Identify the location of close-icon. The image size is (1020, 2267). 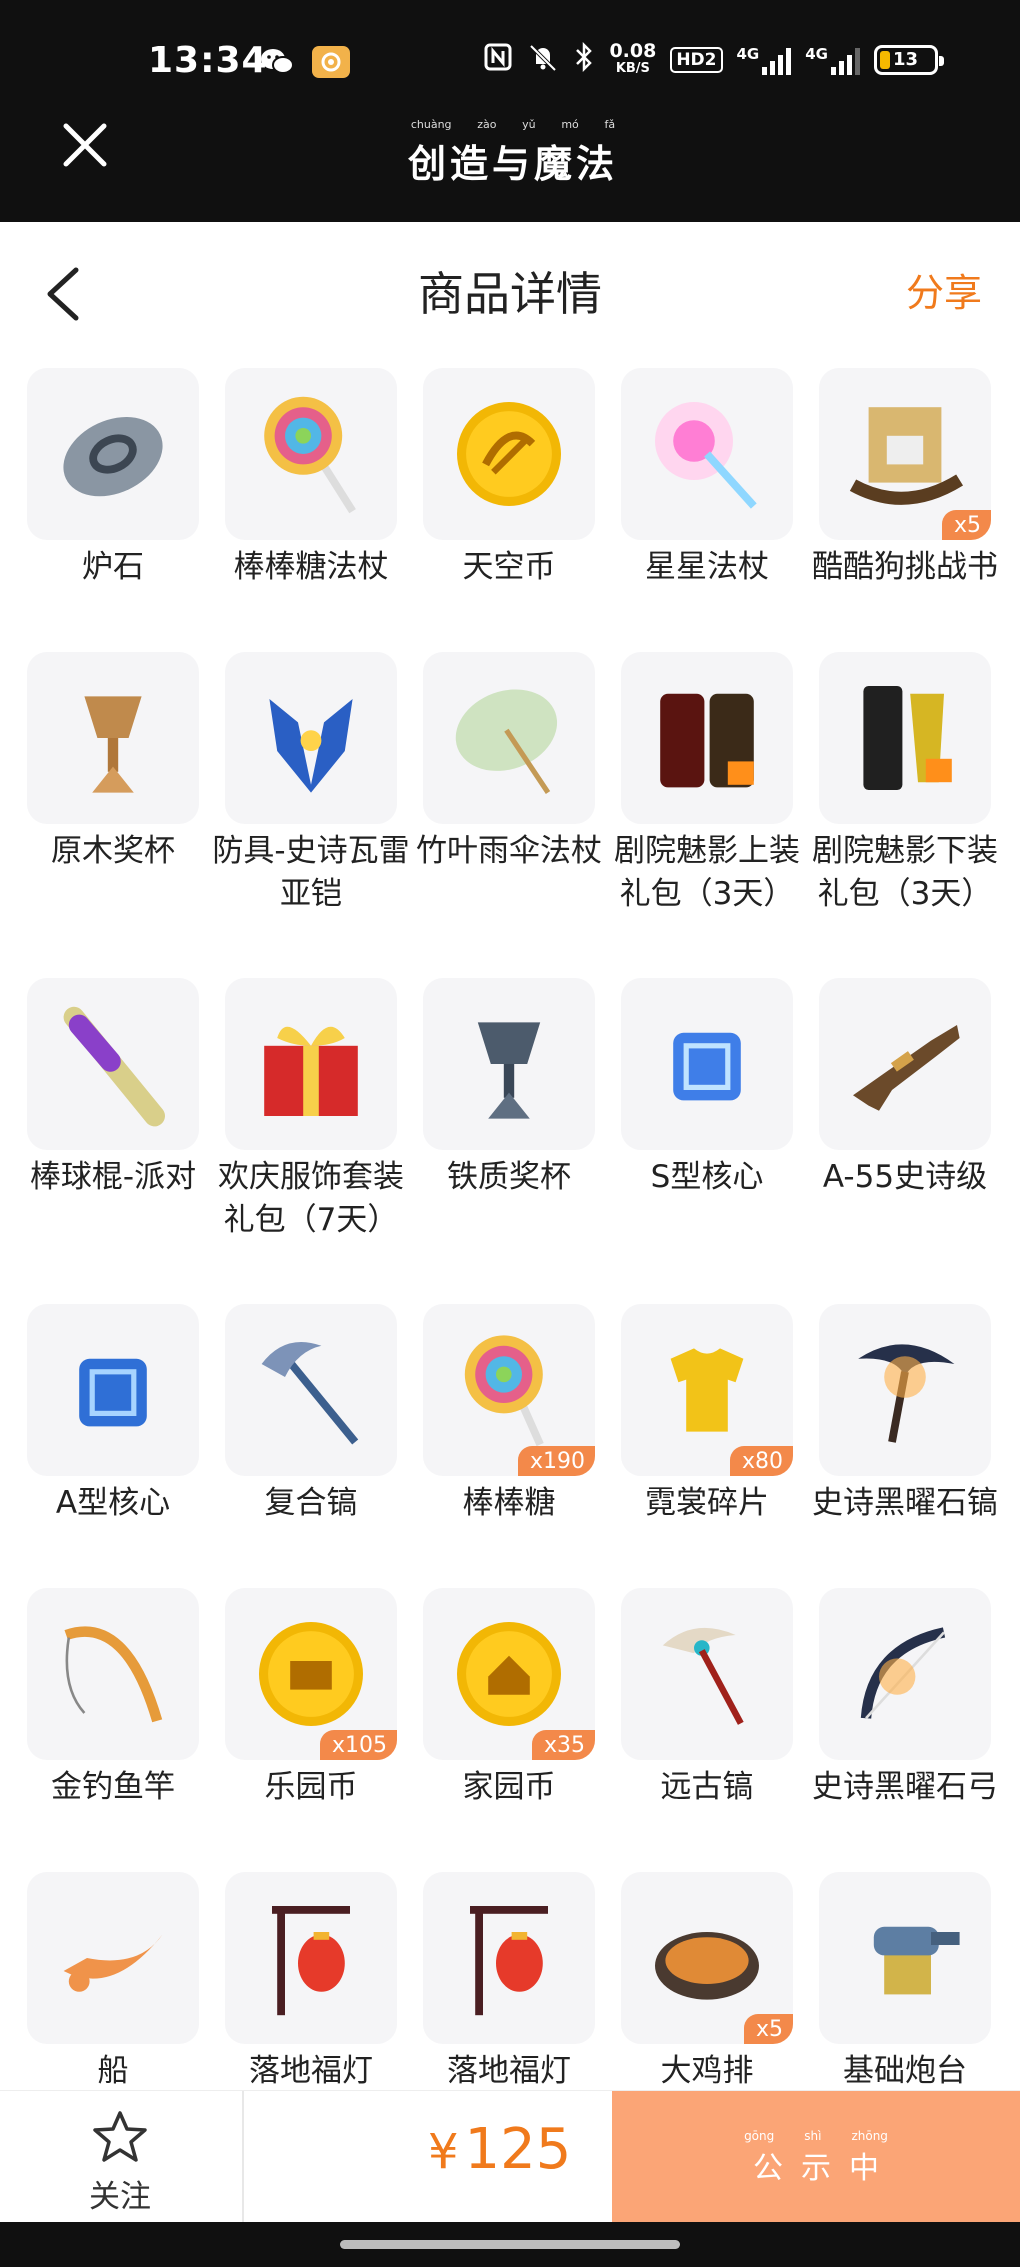
(85, 145).